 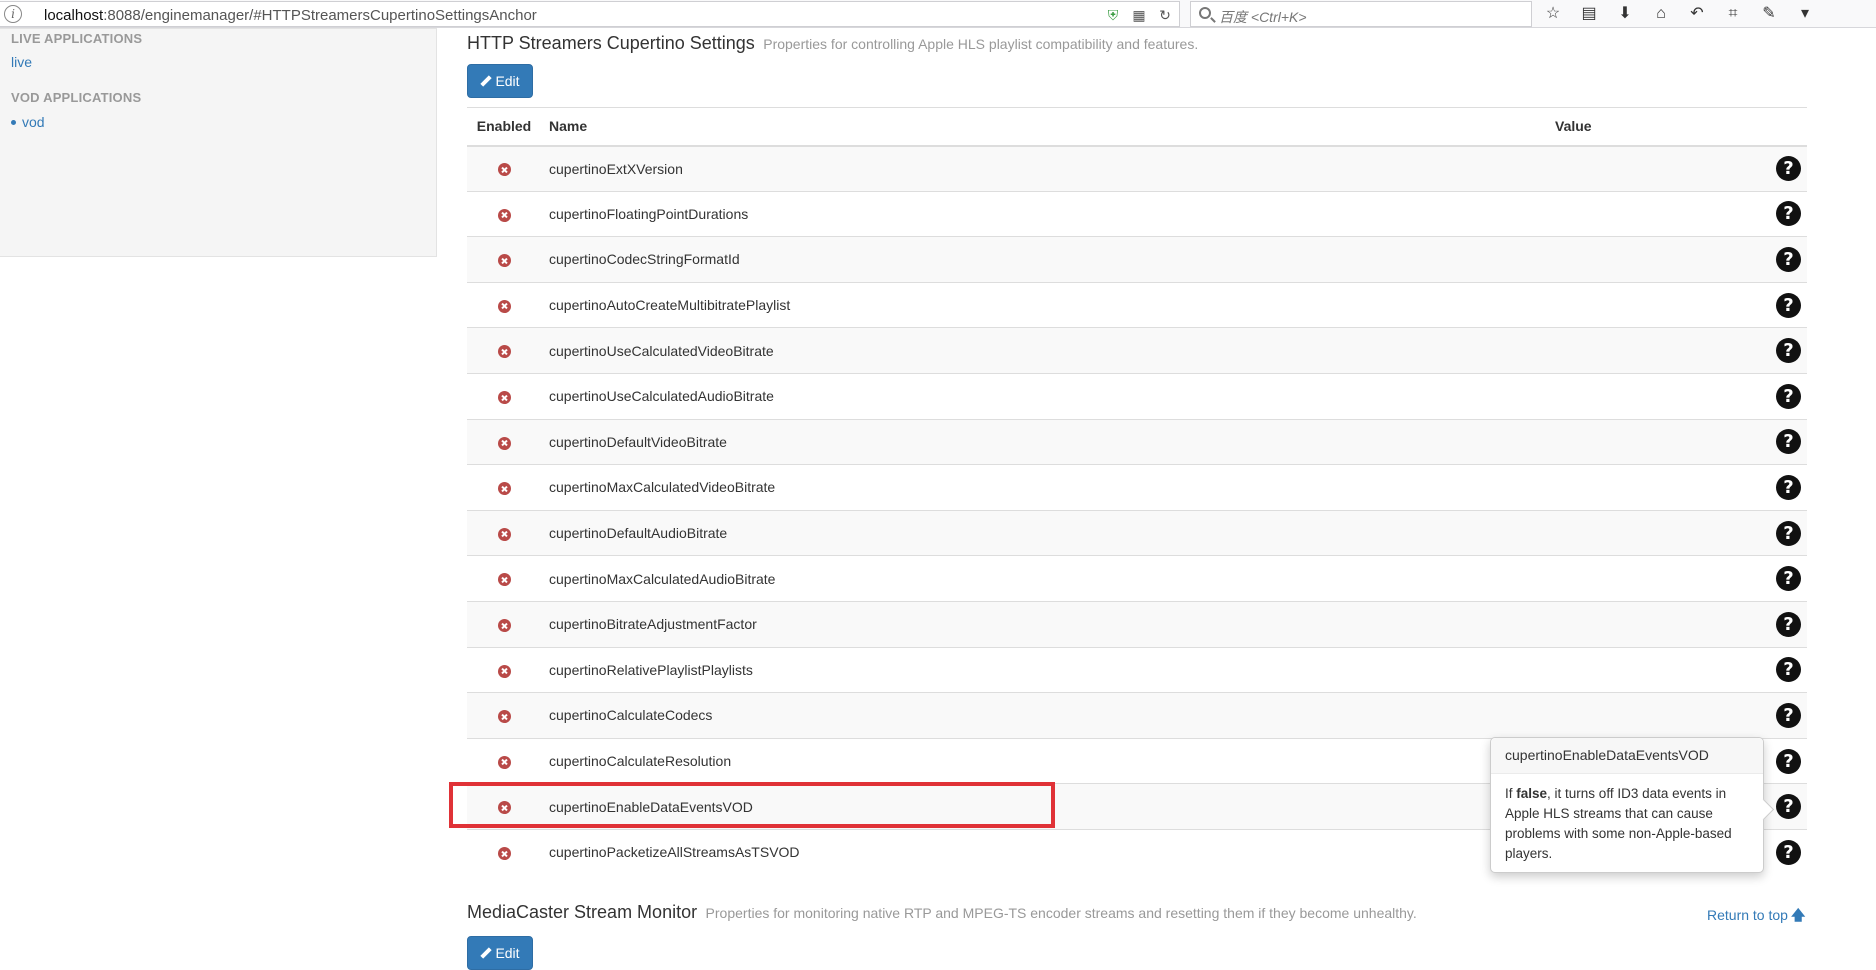 I want to click on mediacaster-edit-button: Edit, so click(x=500, y=953).